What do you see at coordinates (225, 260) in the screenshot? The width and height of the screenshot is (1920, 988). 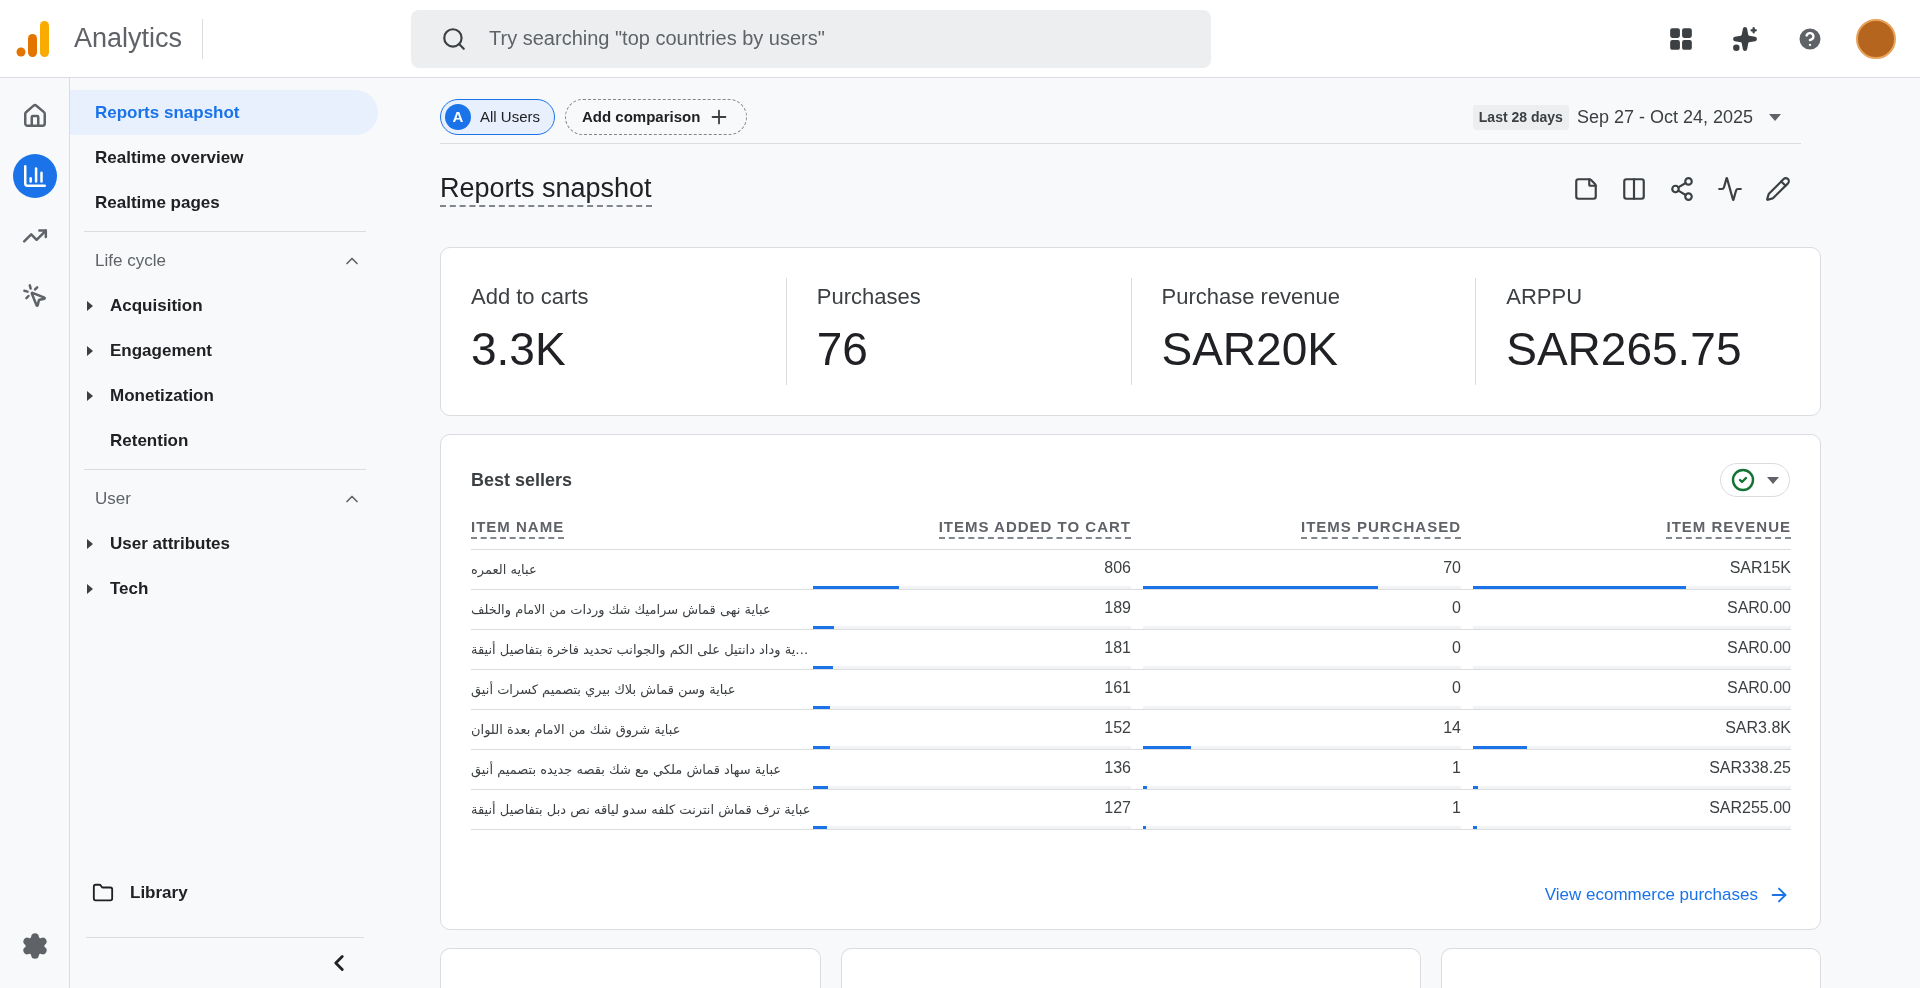 I see `section-header: Life cycle` at bounding box center [225, 260].